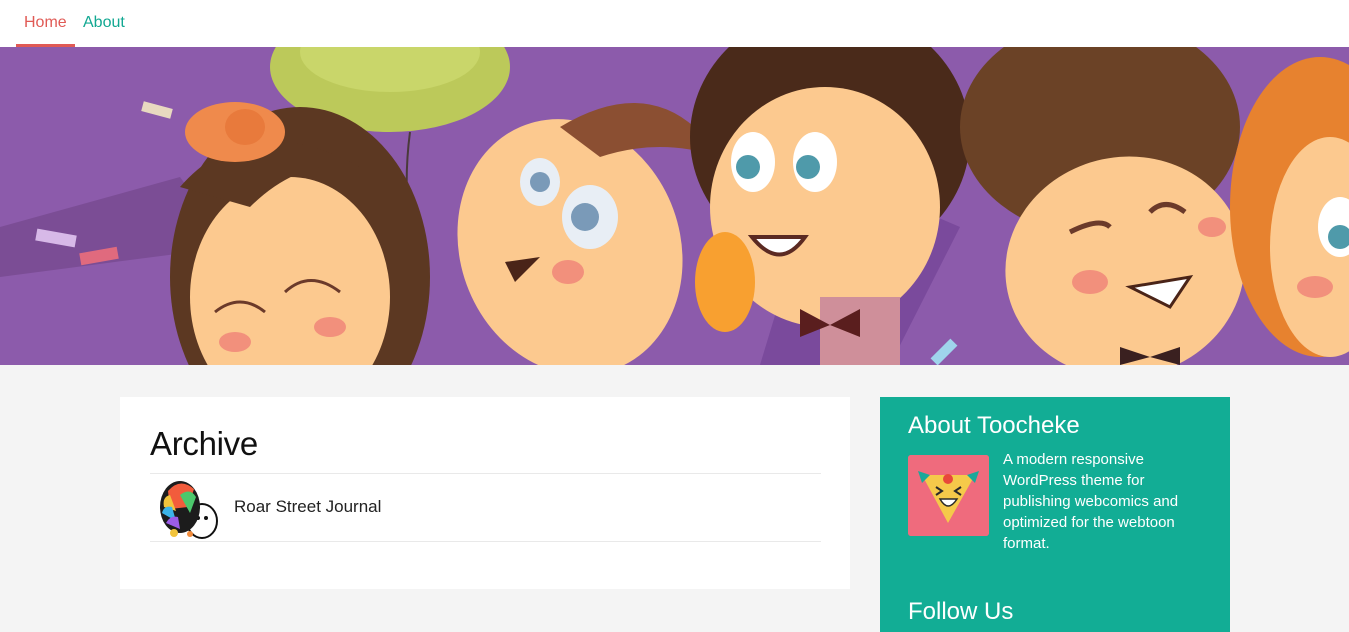  What do you see at coordinates (948, 495) in the screenshot?
I see `toocheke-clown-logo-icon` at bounding box center [948, 495].